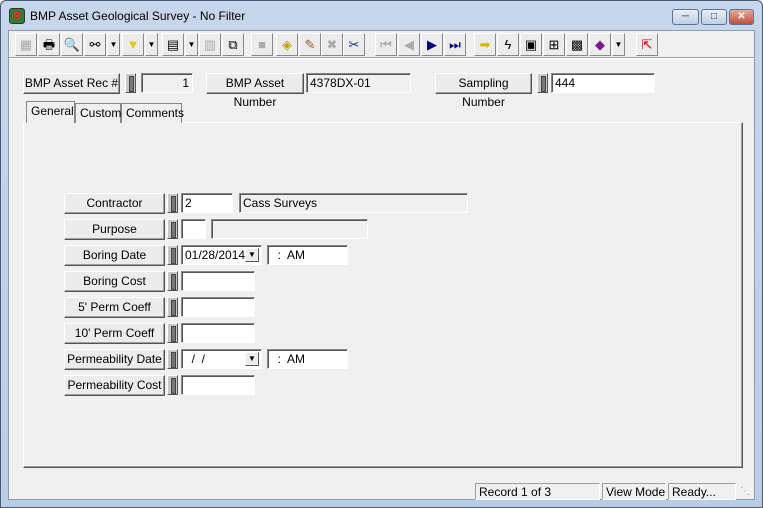 The image size is (763, 508). Describe the element at coordinates (218, 281) in the screenshot. I see `boring-cost-field` at that location.